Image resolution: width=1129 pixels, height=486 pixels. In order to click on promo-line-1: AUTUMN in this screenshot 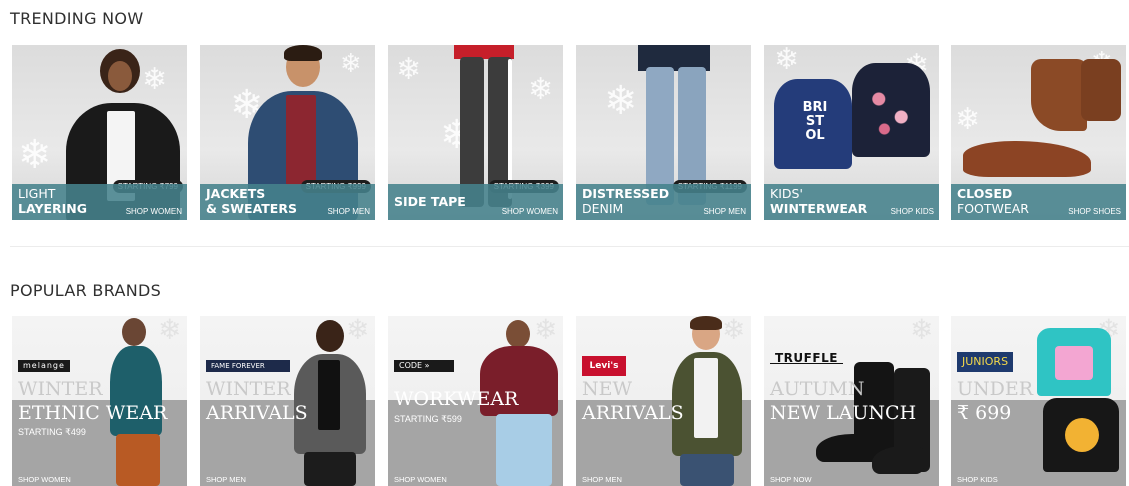, I will do `click(817, 389)`.